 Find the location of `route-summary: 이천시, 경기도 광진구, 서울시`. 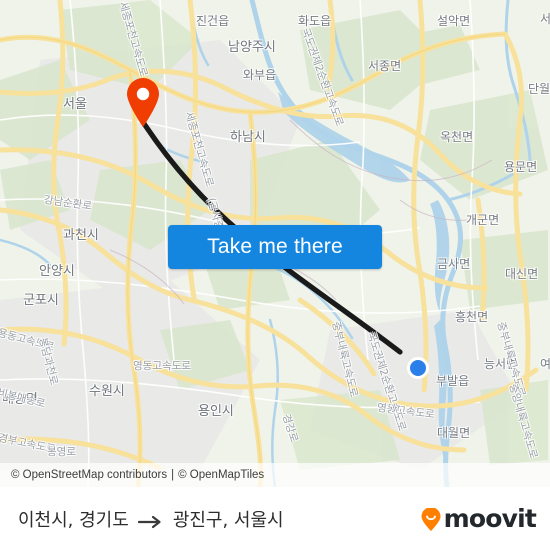

route-summary: 이천시, 경기도 광진구, 서울시 is located at coordinates (151, 519).